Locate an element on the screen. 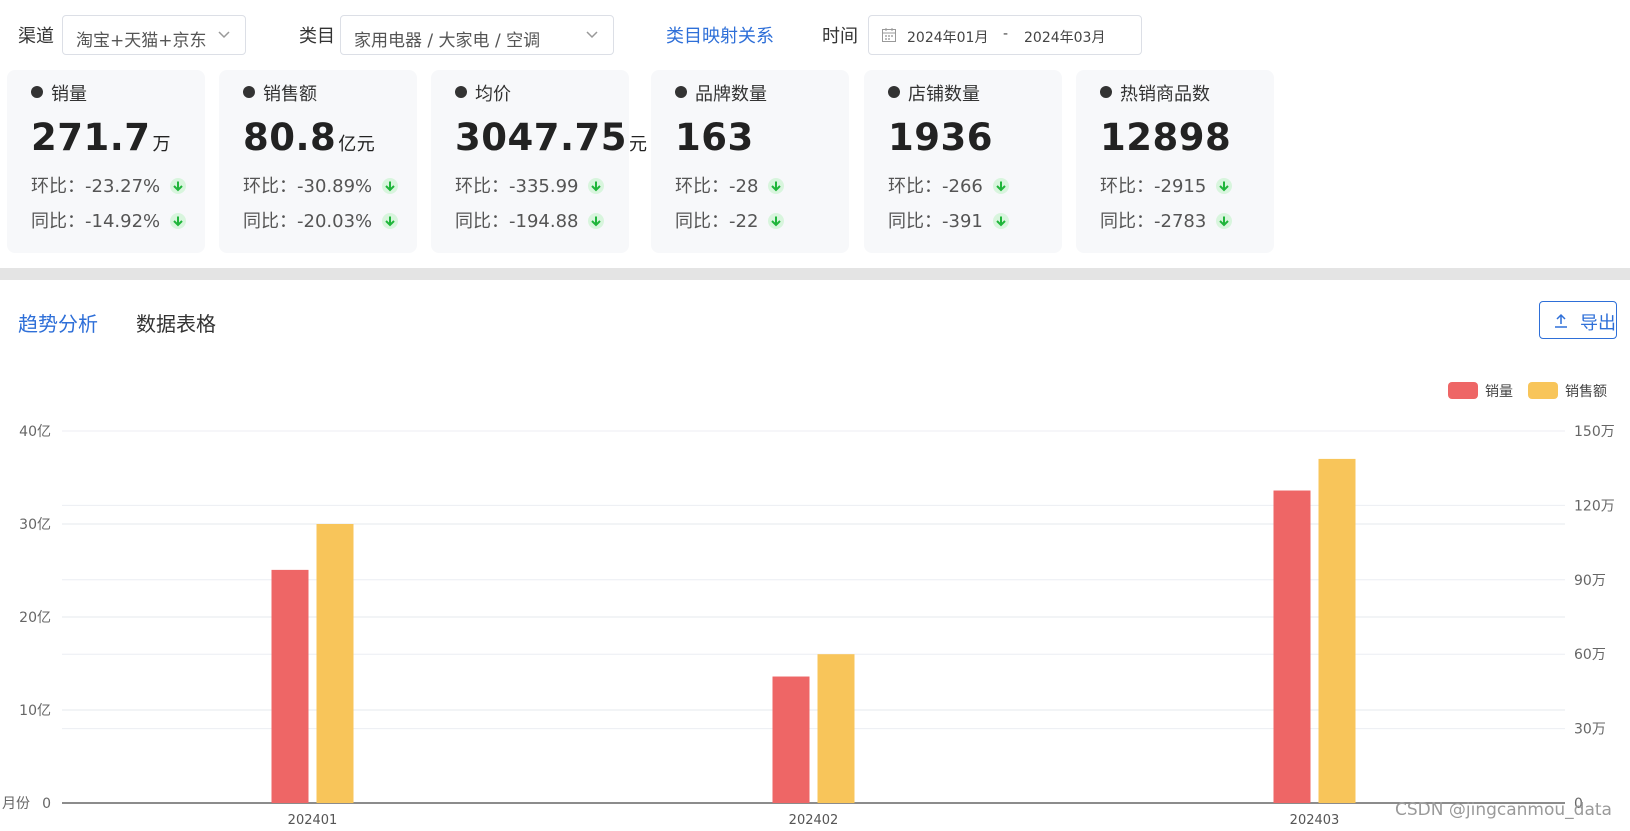 The width and height of the screenshot is (1630, 831). metric-unit: 亿元 is located at coordinates (357, 144).